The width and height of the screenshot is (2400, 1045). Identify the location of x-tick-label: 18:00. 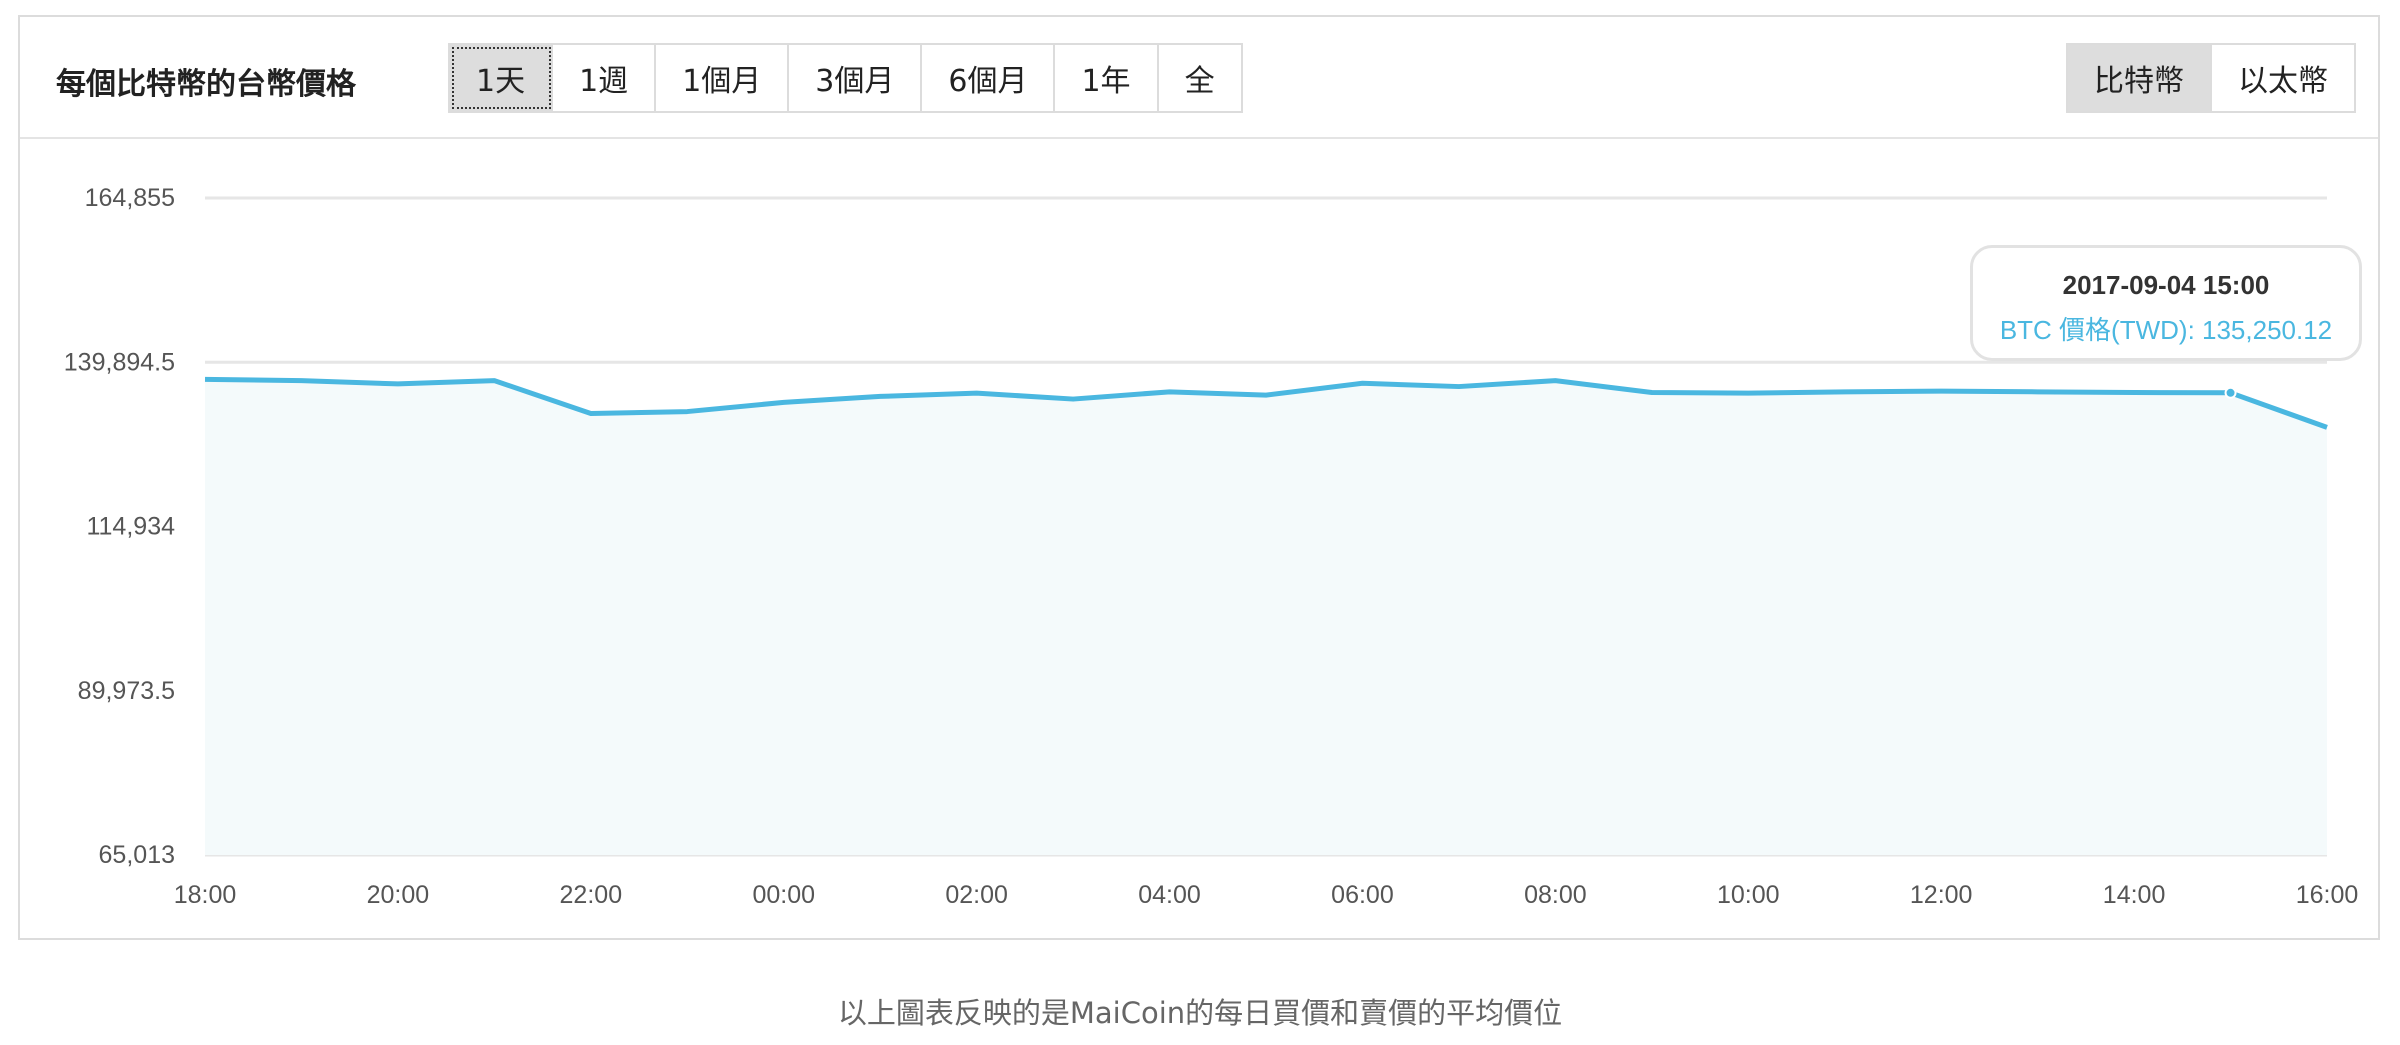
(205, 895).